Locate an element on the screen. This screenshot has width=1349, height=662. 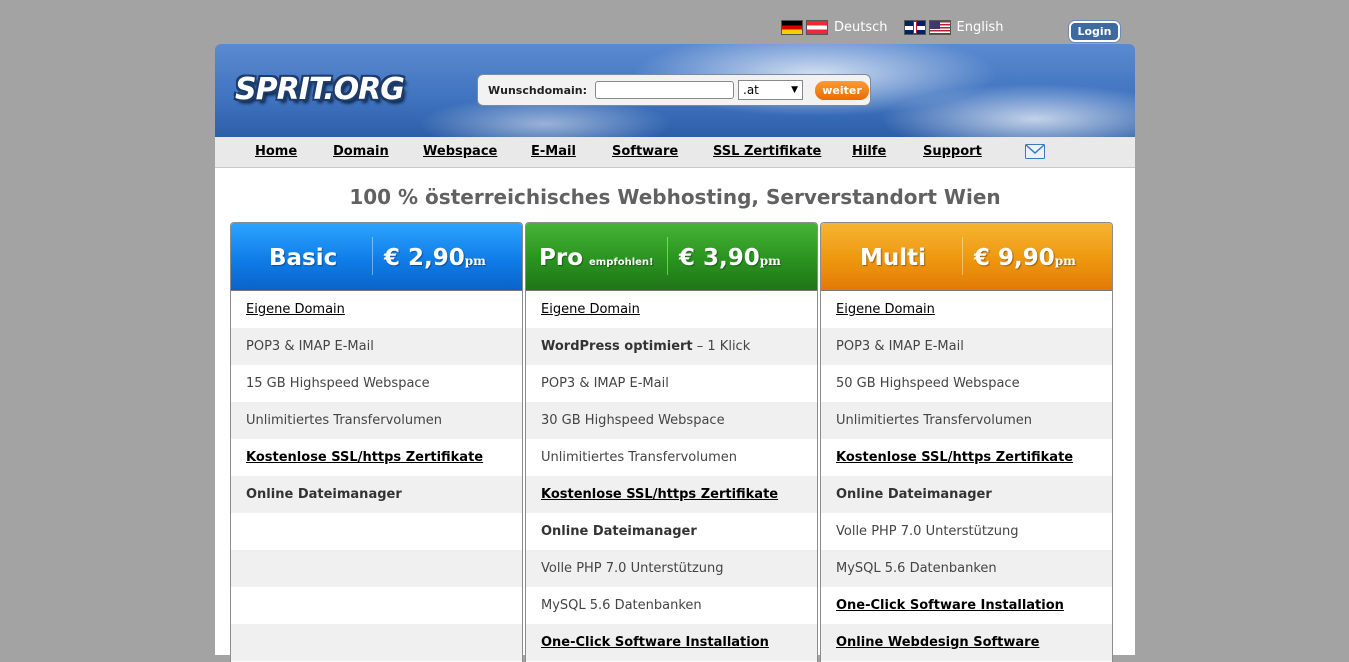
feature-row: 50 GB Highspeed Webspace is located at coordinates (966, 383).